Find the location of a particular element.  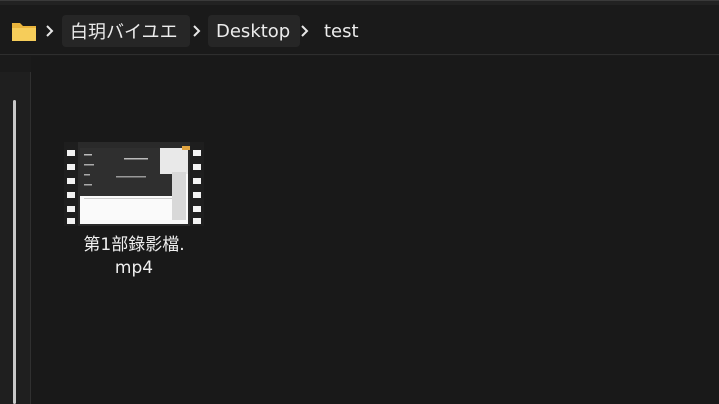

file-item: 第1部錄影檔. mp4 is located at coordinates (134, 213).